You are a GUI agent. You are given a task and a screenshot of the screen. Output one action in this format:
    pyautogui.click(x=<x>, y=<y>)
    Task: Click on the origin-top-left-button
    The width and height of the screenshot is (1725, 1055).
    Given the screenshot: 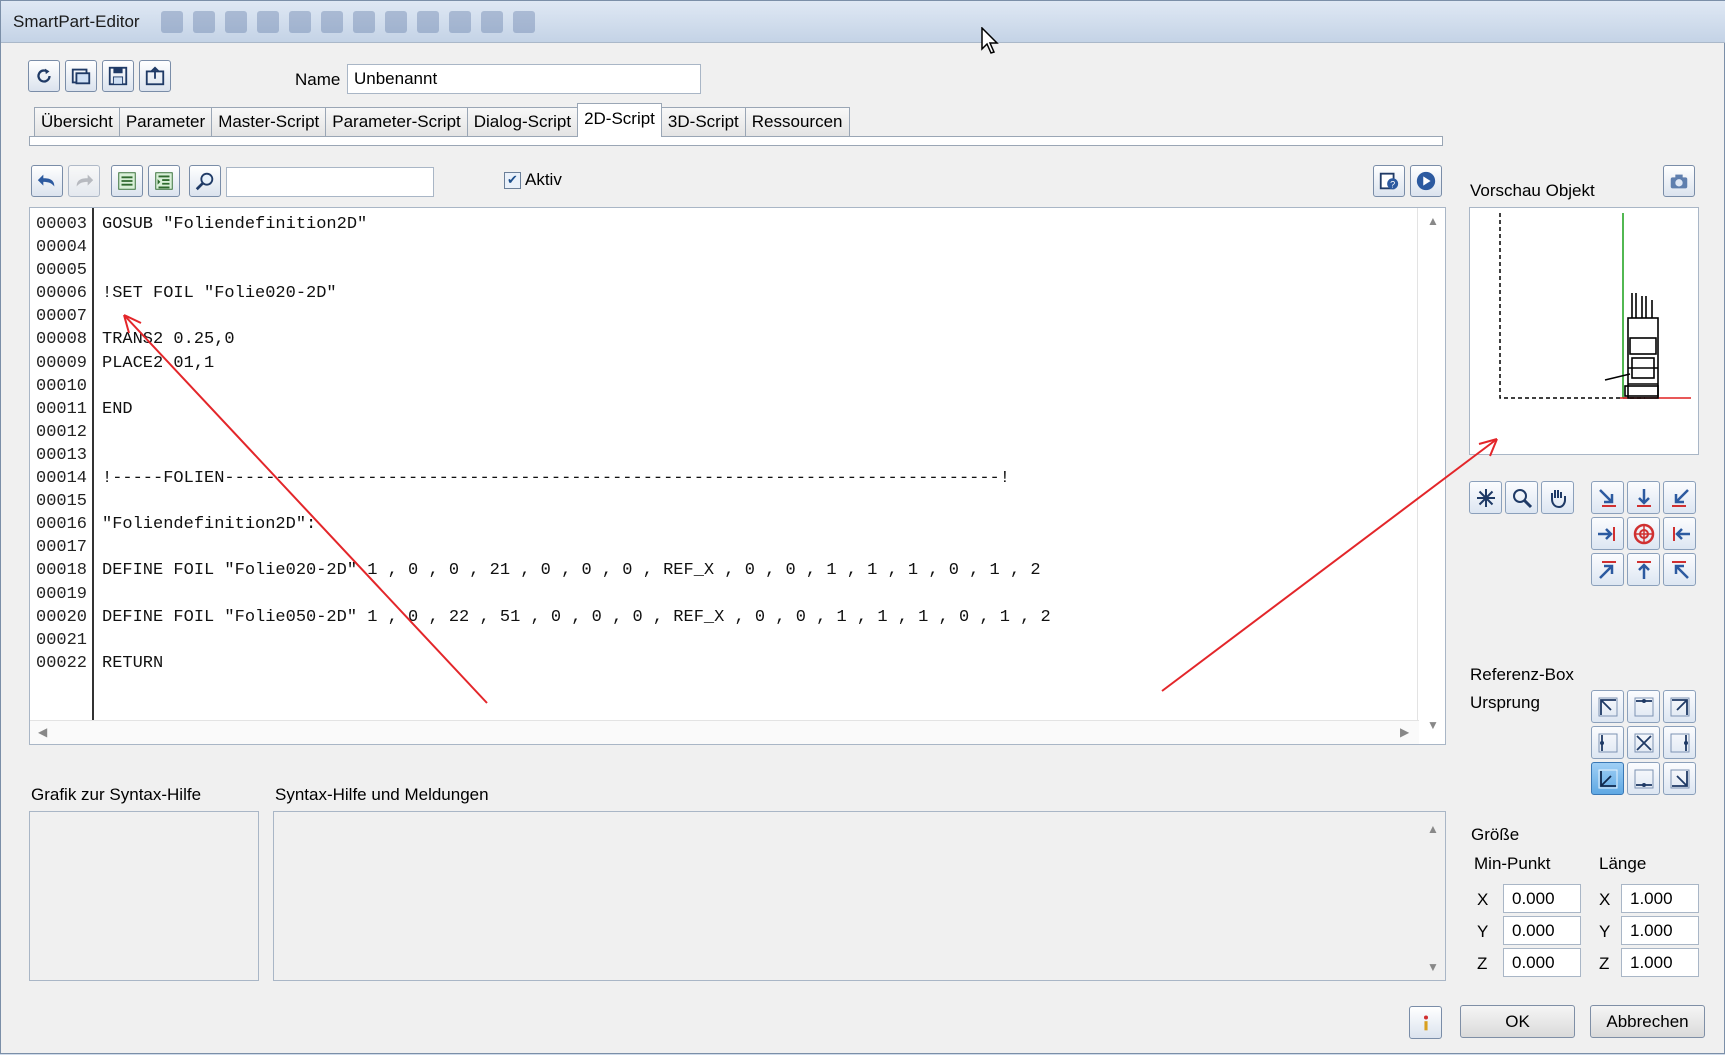 What is the action you would take?
    pyautogui.click(x=1607, y=706)
    